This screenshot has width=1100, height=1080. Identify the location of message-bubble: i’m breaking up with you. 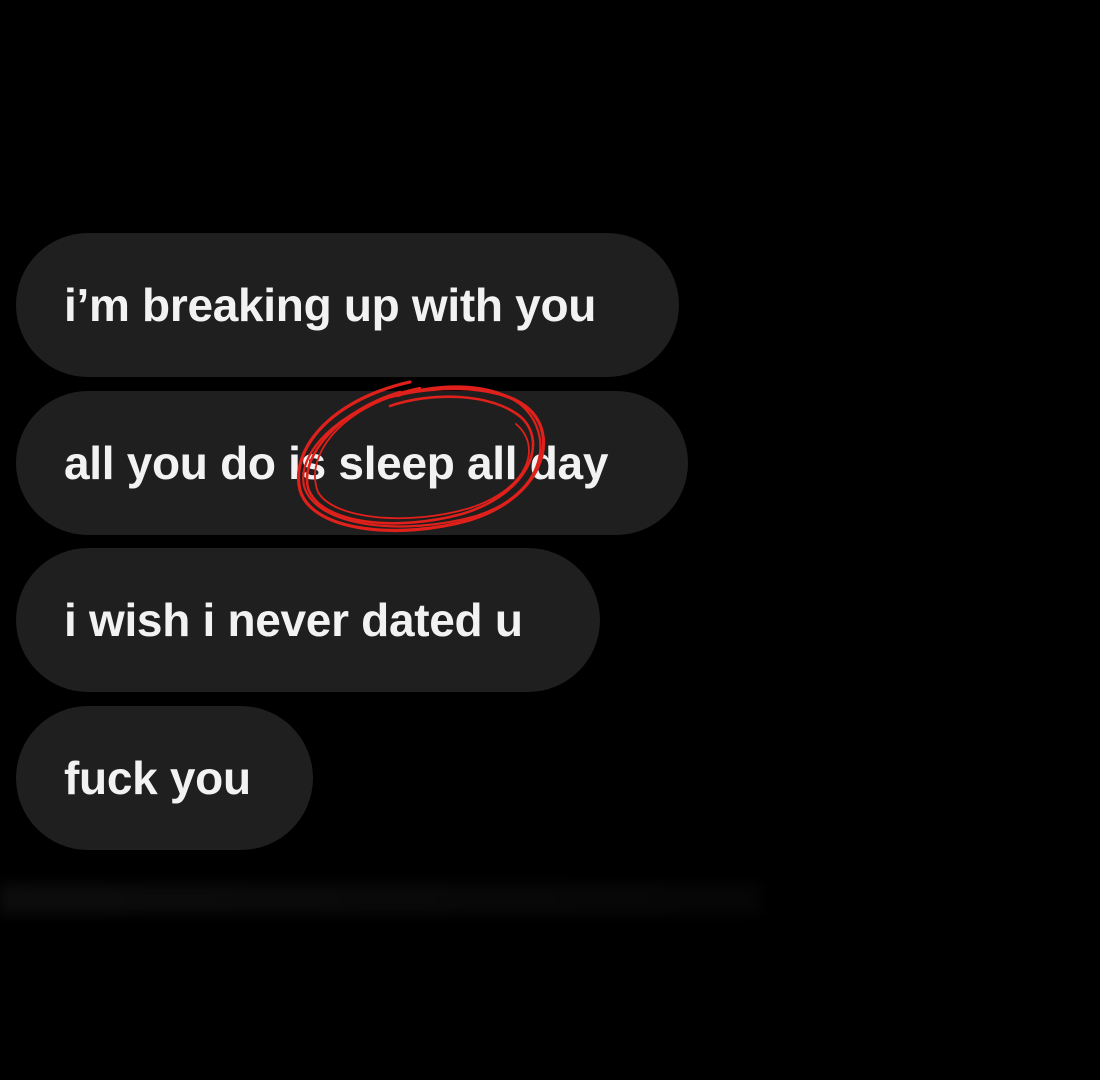
(347, 305).